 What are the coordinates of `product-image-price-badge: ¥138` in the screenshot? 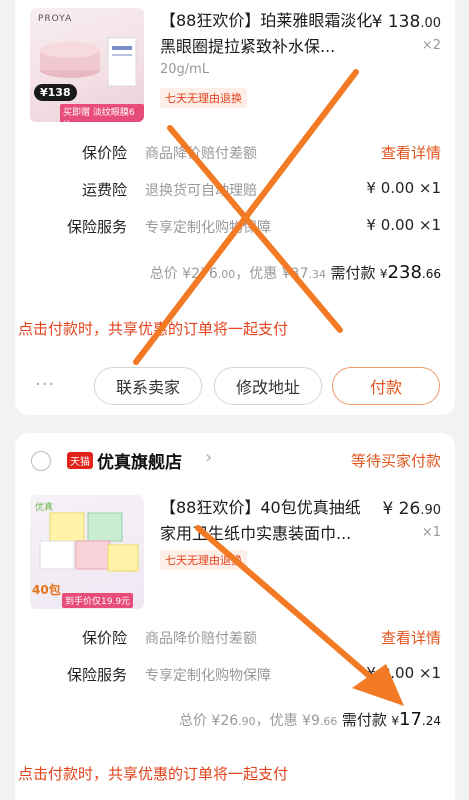 It's located at (55, 92).